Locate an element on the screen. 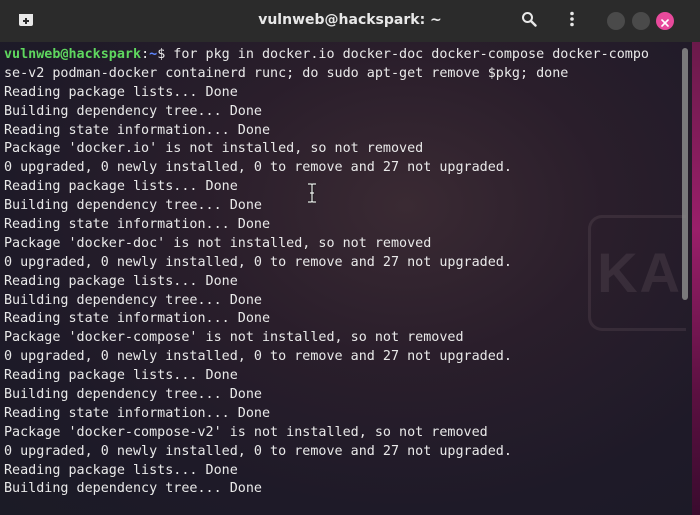 The width and height of the screenshot is (700, 515). maximize-button is located at coordinates (641, 21).